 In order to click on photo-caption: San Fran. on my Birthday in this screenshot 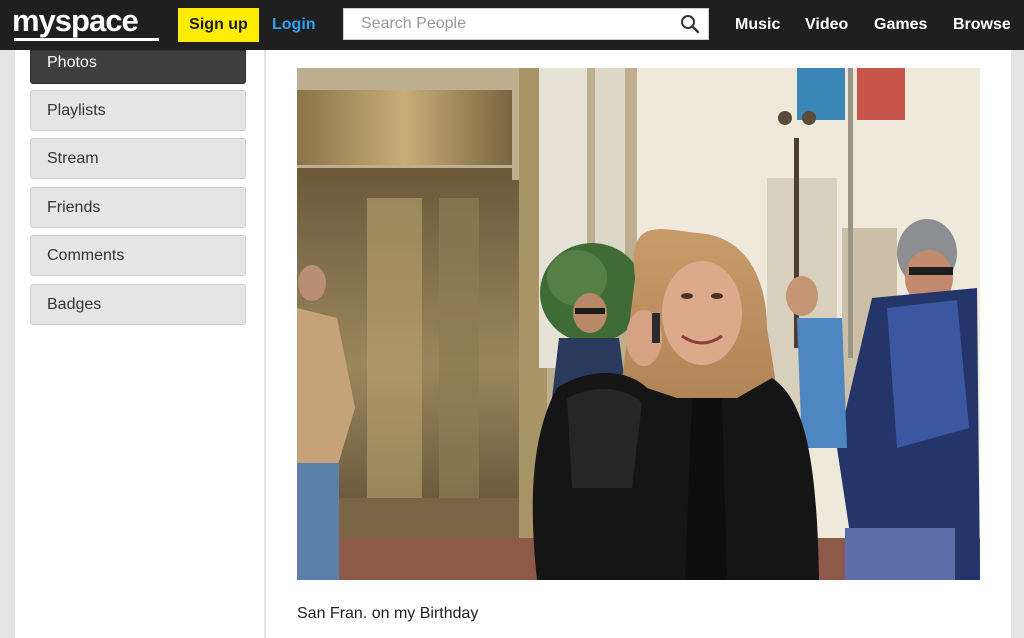, I will do `click(388, 613)`.